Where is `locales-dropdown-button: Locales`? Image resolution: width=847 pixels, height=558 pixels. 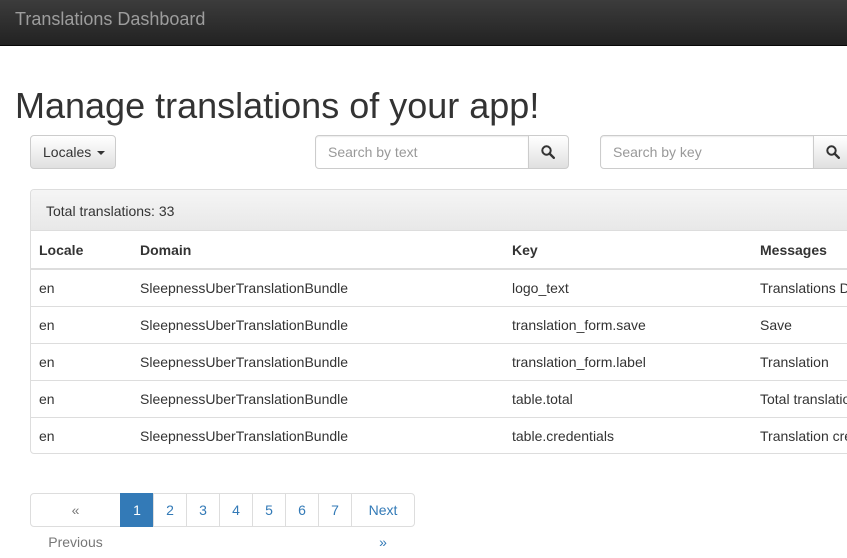
locales-dropdown-button: Locales is located at coordinates (73, 152).